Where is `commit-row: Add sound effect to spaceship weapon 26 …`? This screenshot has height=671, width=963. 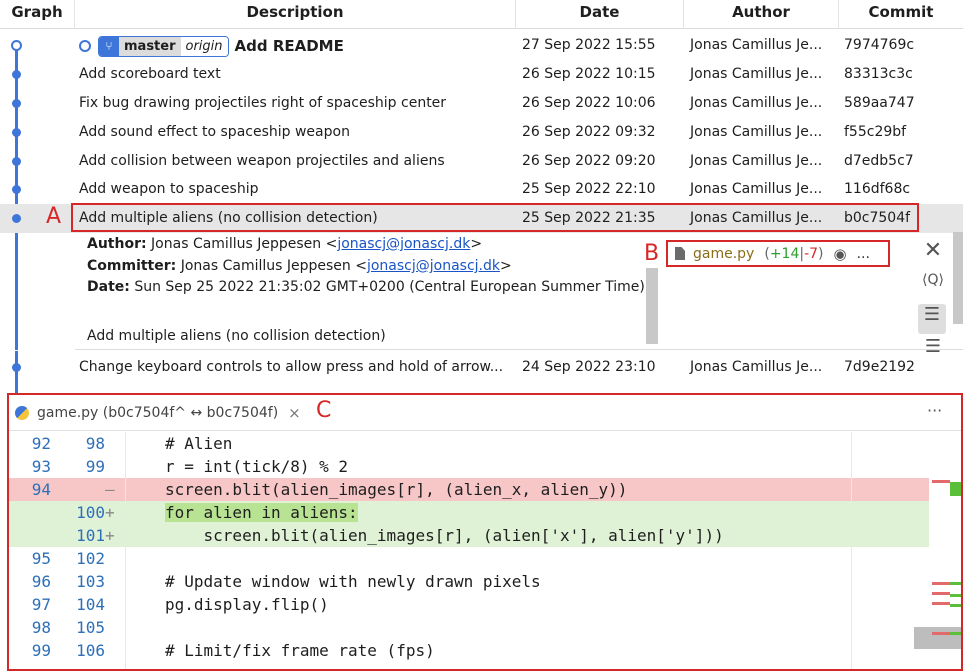 commit-row: Add sound effect to spaceship weapon 26 … is located at coordinates (481, 132).